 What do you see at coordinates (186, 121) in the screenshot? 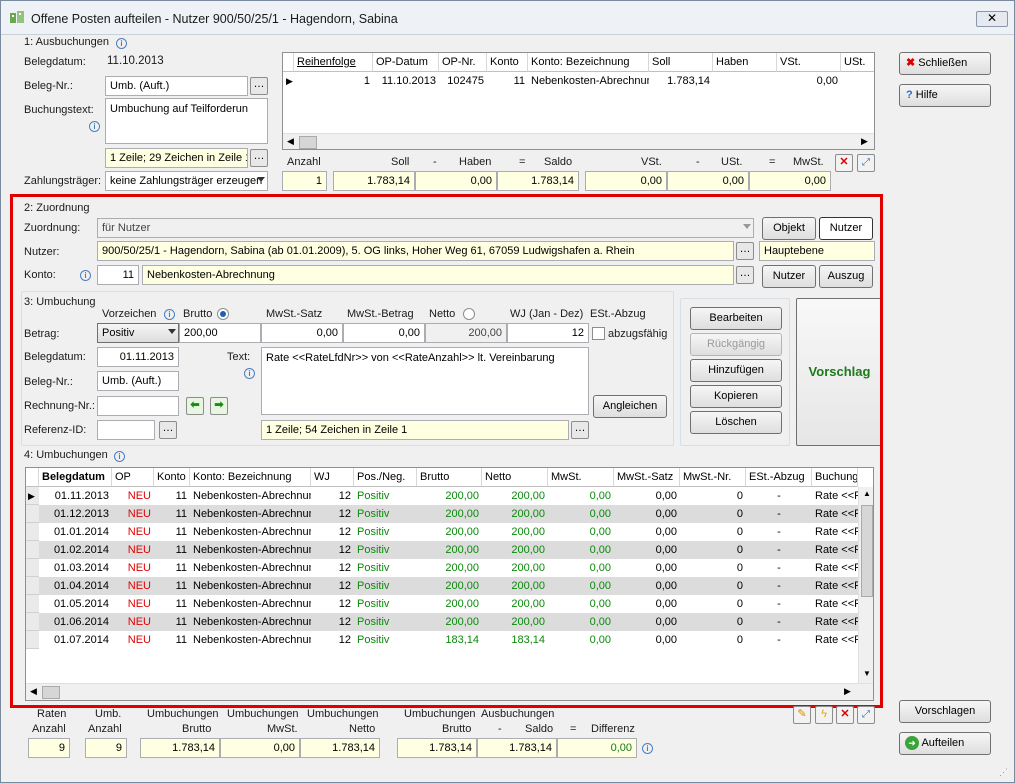
I see `buchungstext-input: Umbuchung auf Teilforderun` at bounding box center [186, 121].